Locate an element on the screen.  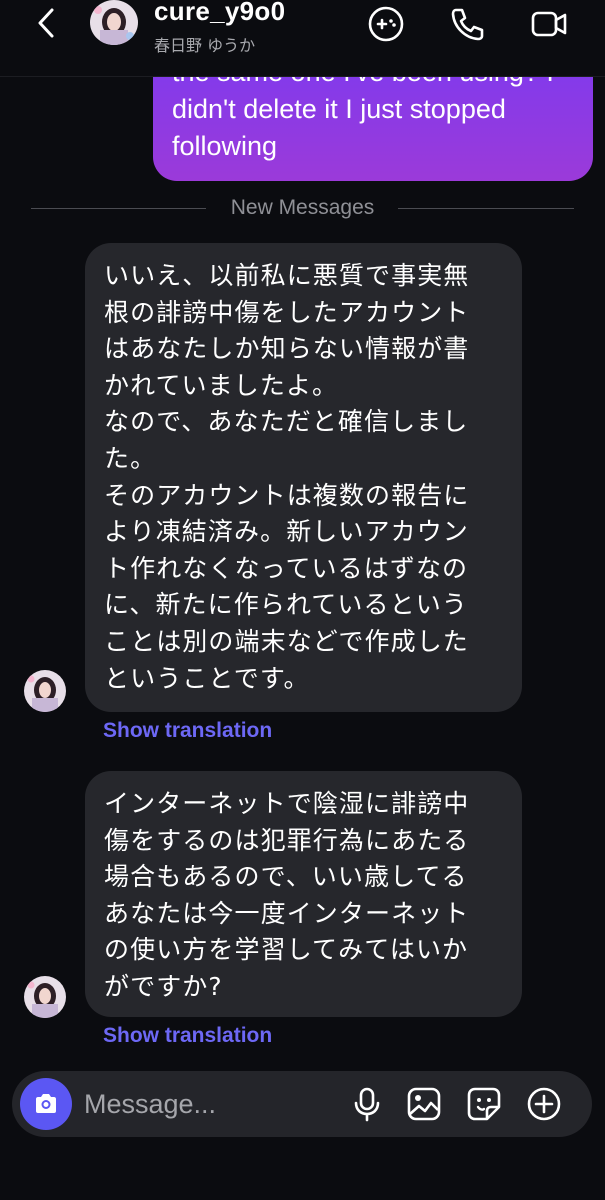
avatar is located at coordinates (114, 22).